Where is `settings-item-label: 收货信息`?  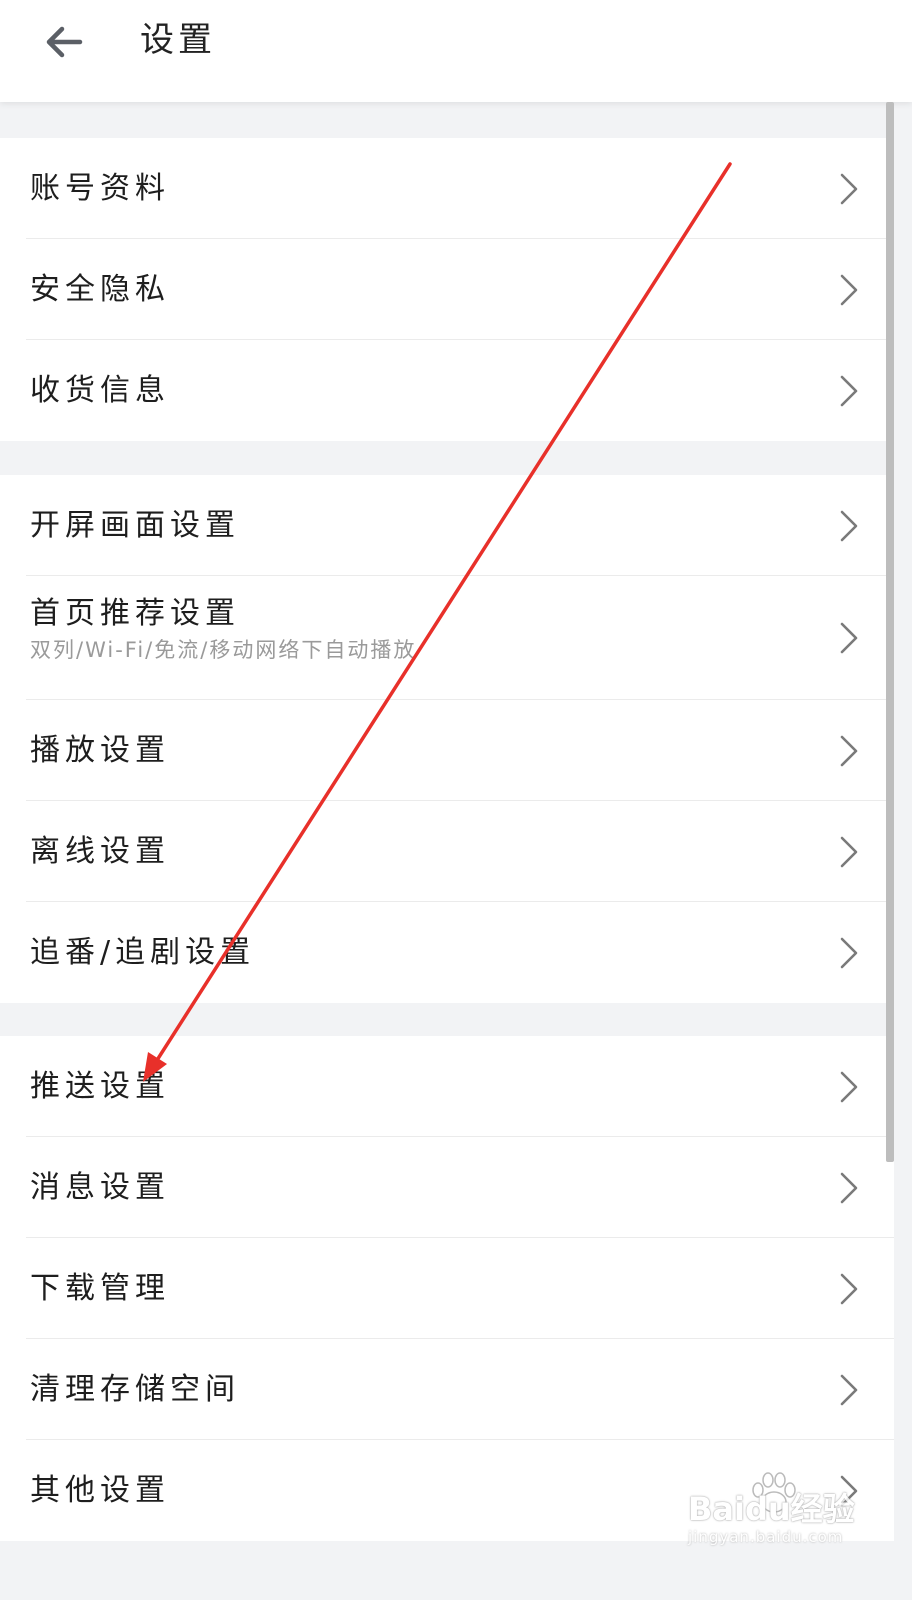
settings-item-label: 收货信息 is located at coordinates (100, 390).